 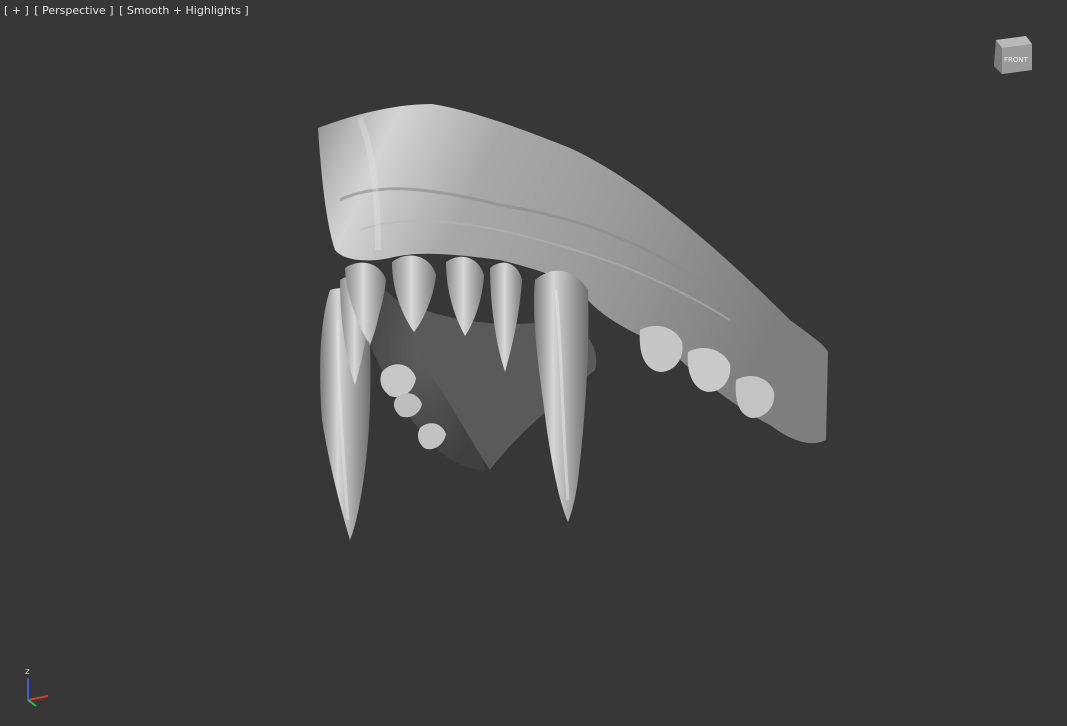 What do you see at coordinates (27, 672) in the screenshot?
I see `z-axis-label: z` at bounding box center [27, 672].